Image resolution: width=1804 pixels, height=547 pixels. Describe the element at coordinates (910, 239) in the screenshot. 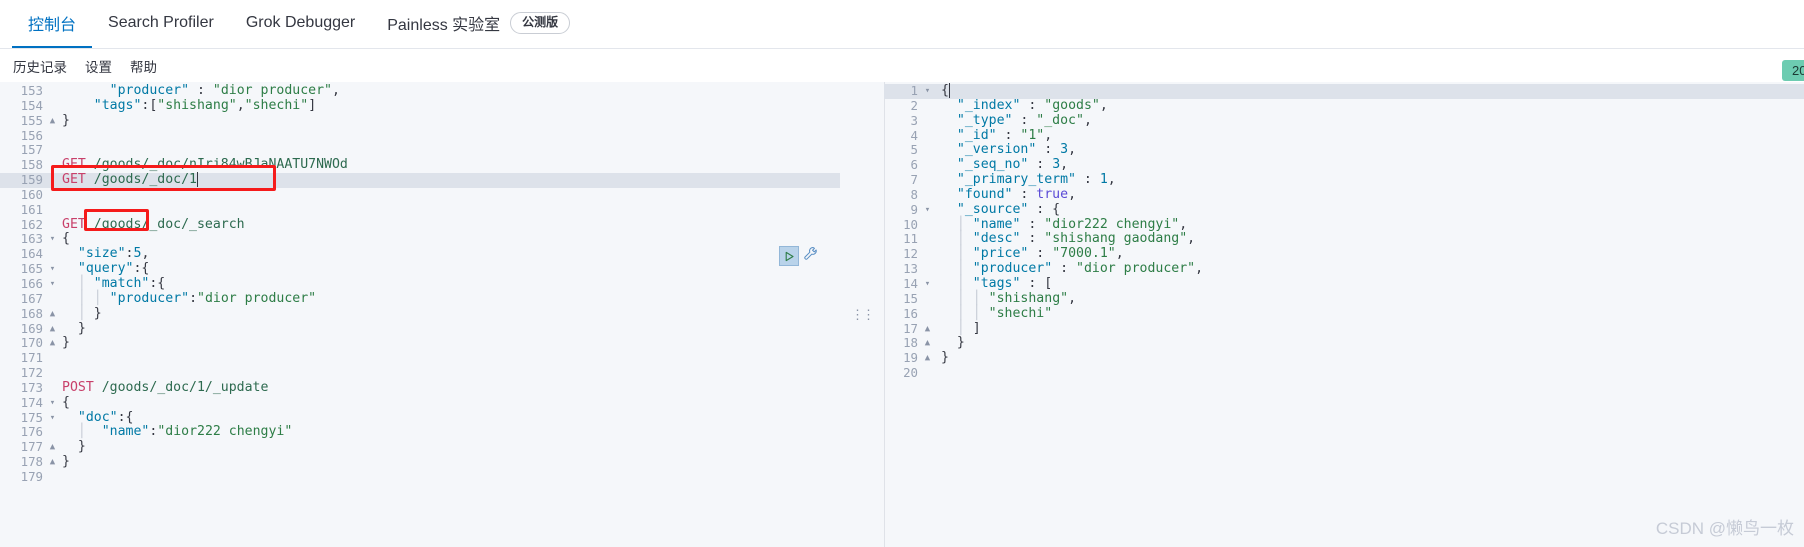

I see `line-number: 11` at that location.